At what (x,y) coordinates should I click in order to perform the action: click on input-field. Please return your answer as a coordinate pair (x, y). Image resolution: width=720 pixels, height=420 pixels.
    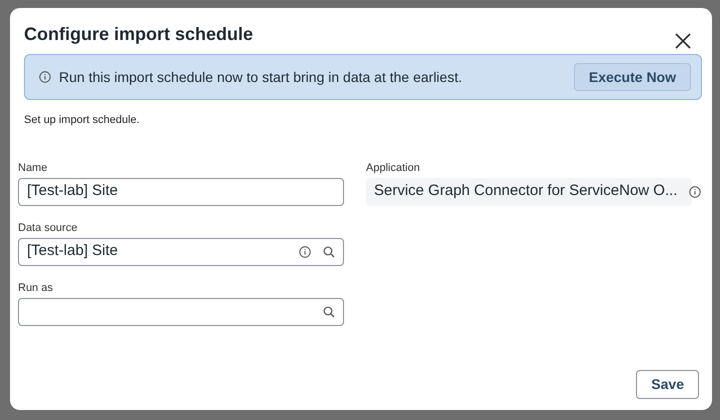
    Looking at the image, I should click on (181, 312).